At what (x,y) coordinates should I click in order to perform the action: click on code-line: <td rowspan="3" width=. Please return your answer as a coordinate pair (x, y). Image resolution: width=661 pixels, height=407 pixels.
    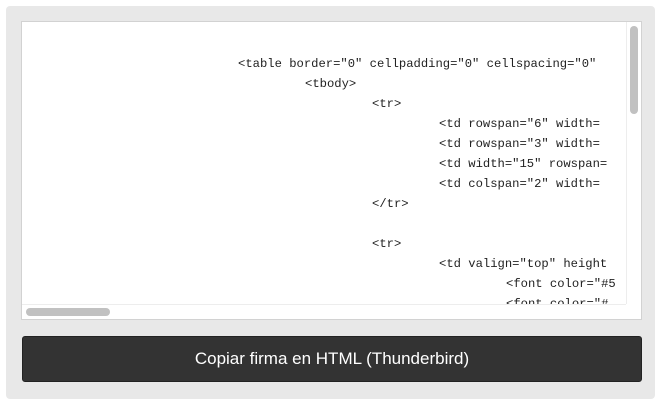
    Looking at the image, I should click on (519, 144).